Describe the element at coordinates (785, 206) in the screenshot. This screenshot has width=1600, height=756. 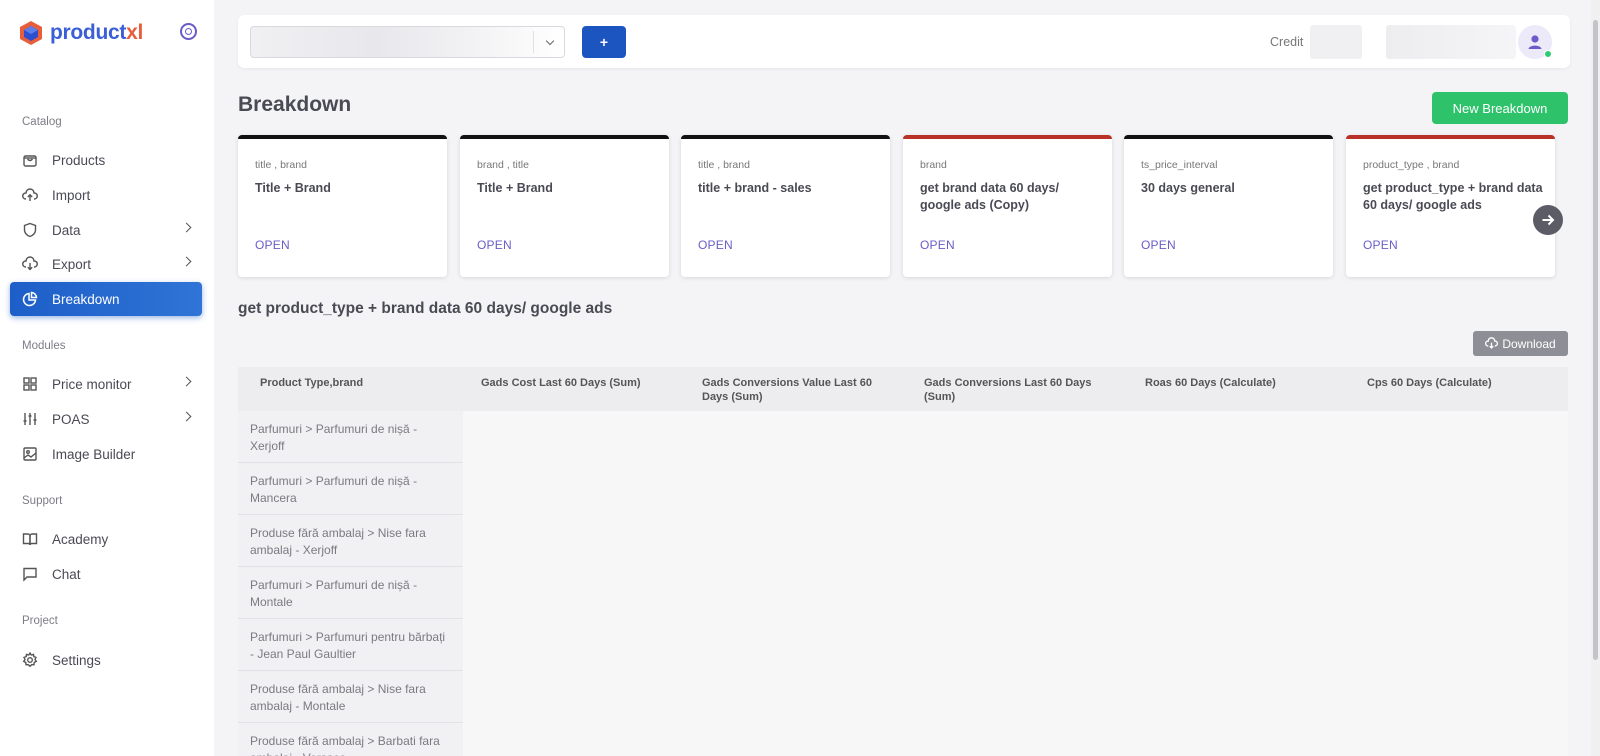
I see `breakdown-card: title , brand title + brand - sales OPEN` at that location.